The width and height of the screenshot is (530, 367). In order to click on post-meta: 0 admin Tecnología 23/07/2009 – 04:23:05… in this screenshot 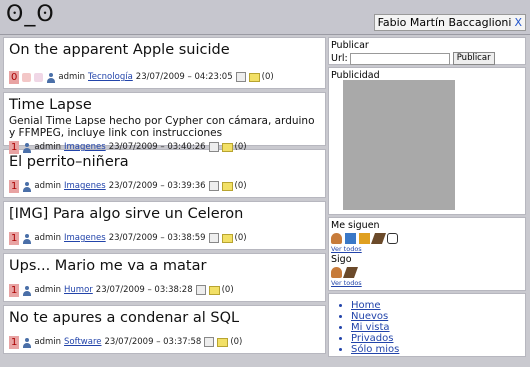, I will do `click(164, 77)`.